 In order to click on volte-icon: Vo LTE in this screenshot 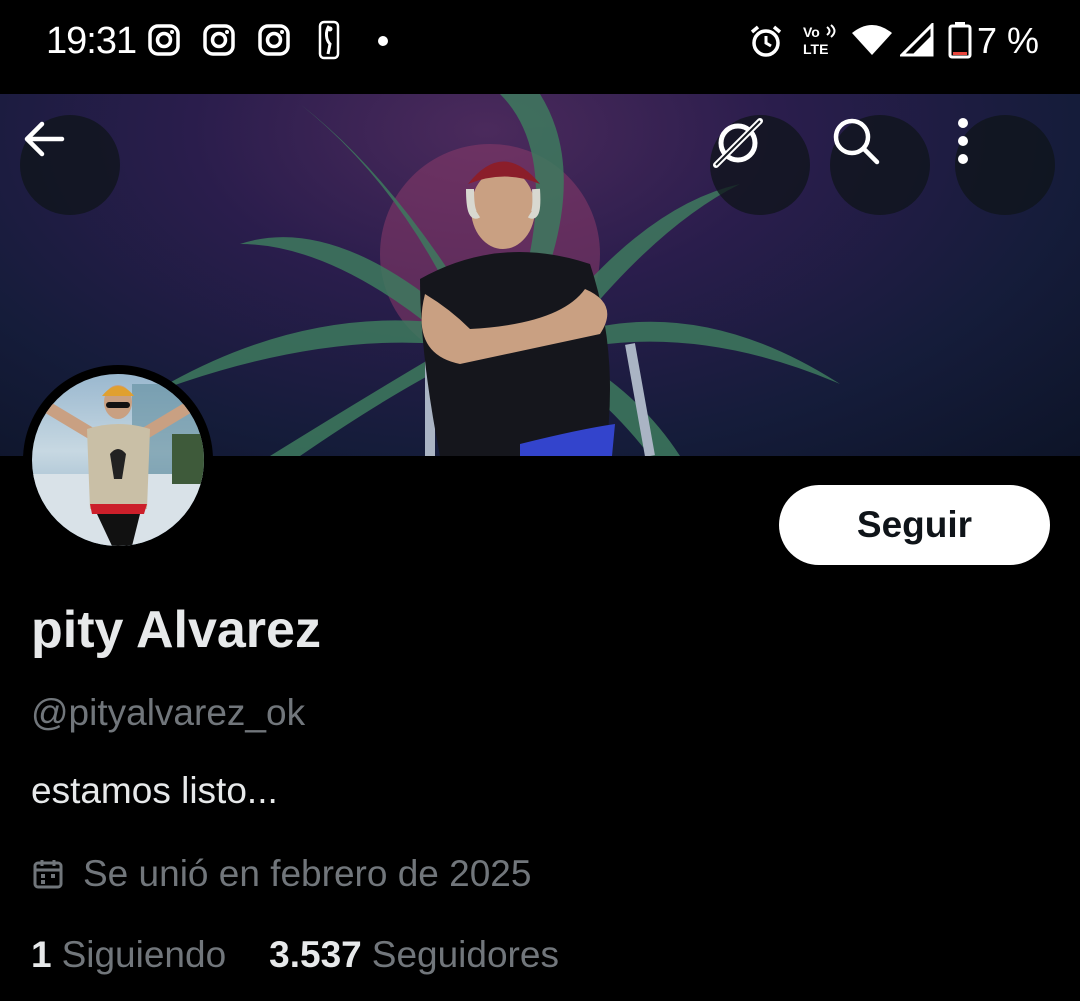, I will do `click(819, 40)`.